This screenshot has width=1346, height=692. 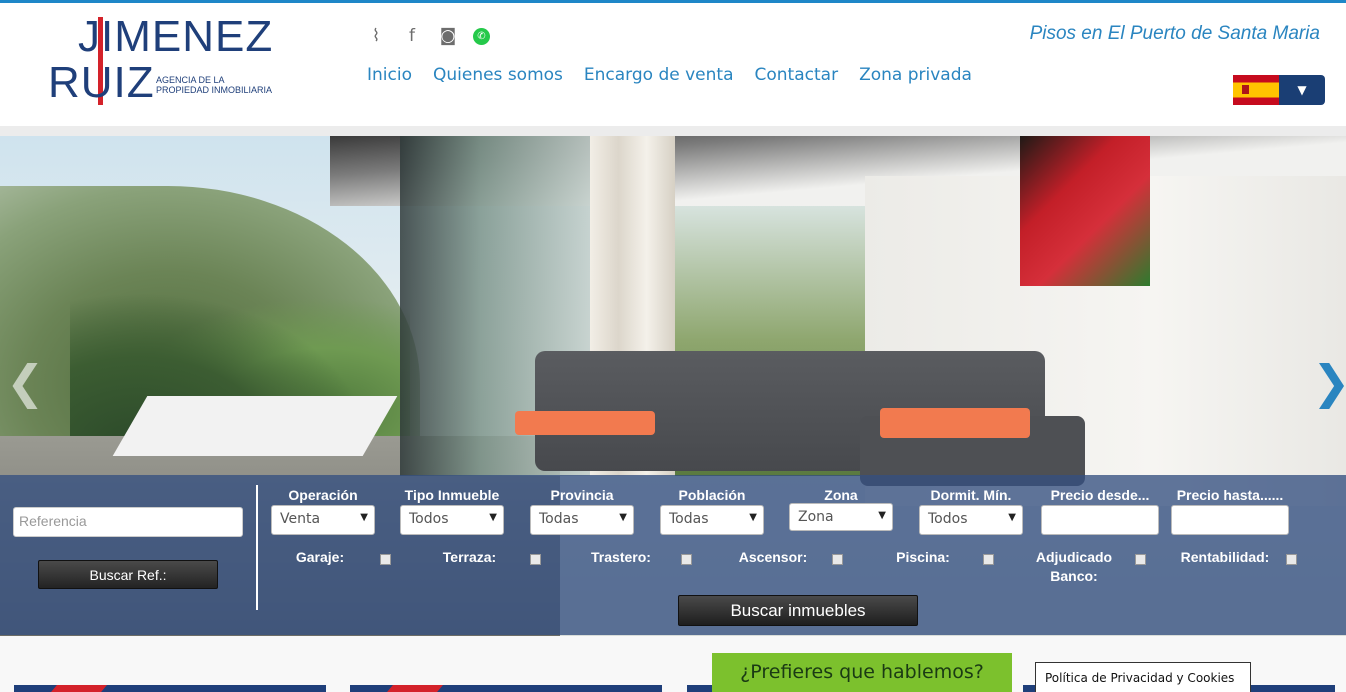 What do you see at coordinates (389, 75) in the screenshot?
I see `nav-inicio: Inicio` at bounding box center [389, 75].